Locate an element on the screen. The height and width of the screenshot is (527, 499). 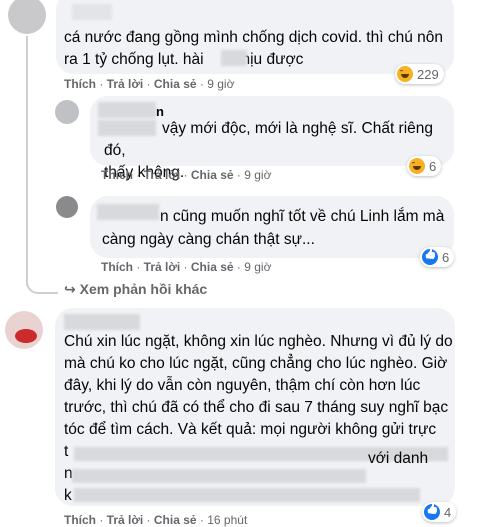
thread-connector is located at coordinates (42, 287).